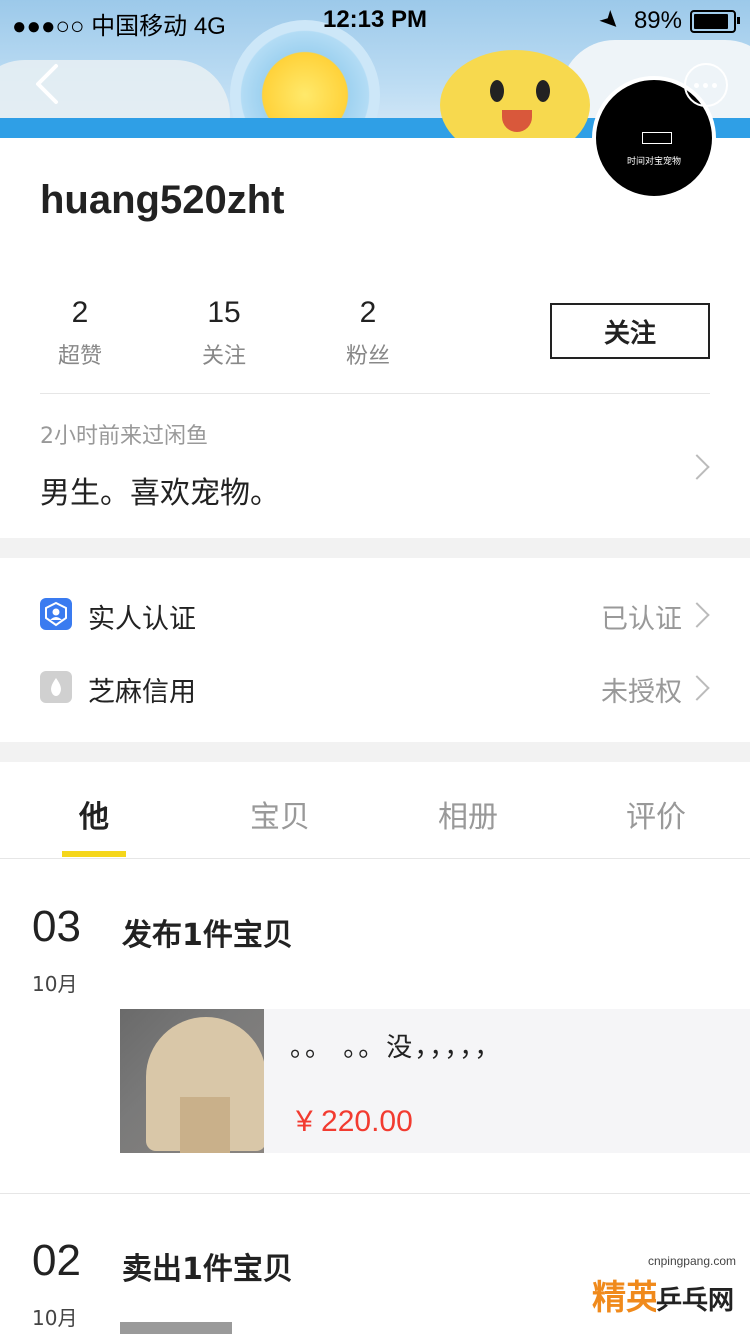 The width and height of the screenshot is (750, 1334). I want to click on mascot-mouth, so click(517, 121).